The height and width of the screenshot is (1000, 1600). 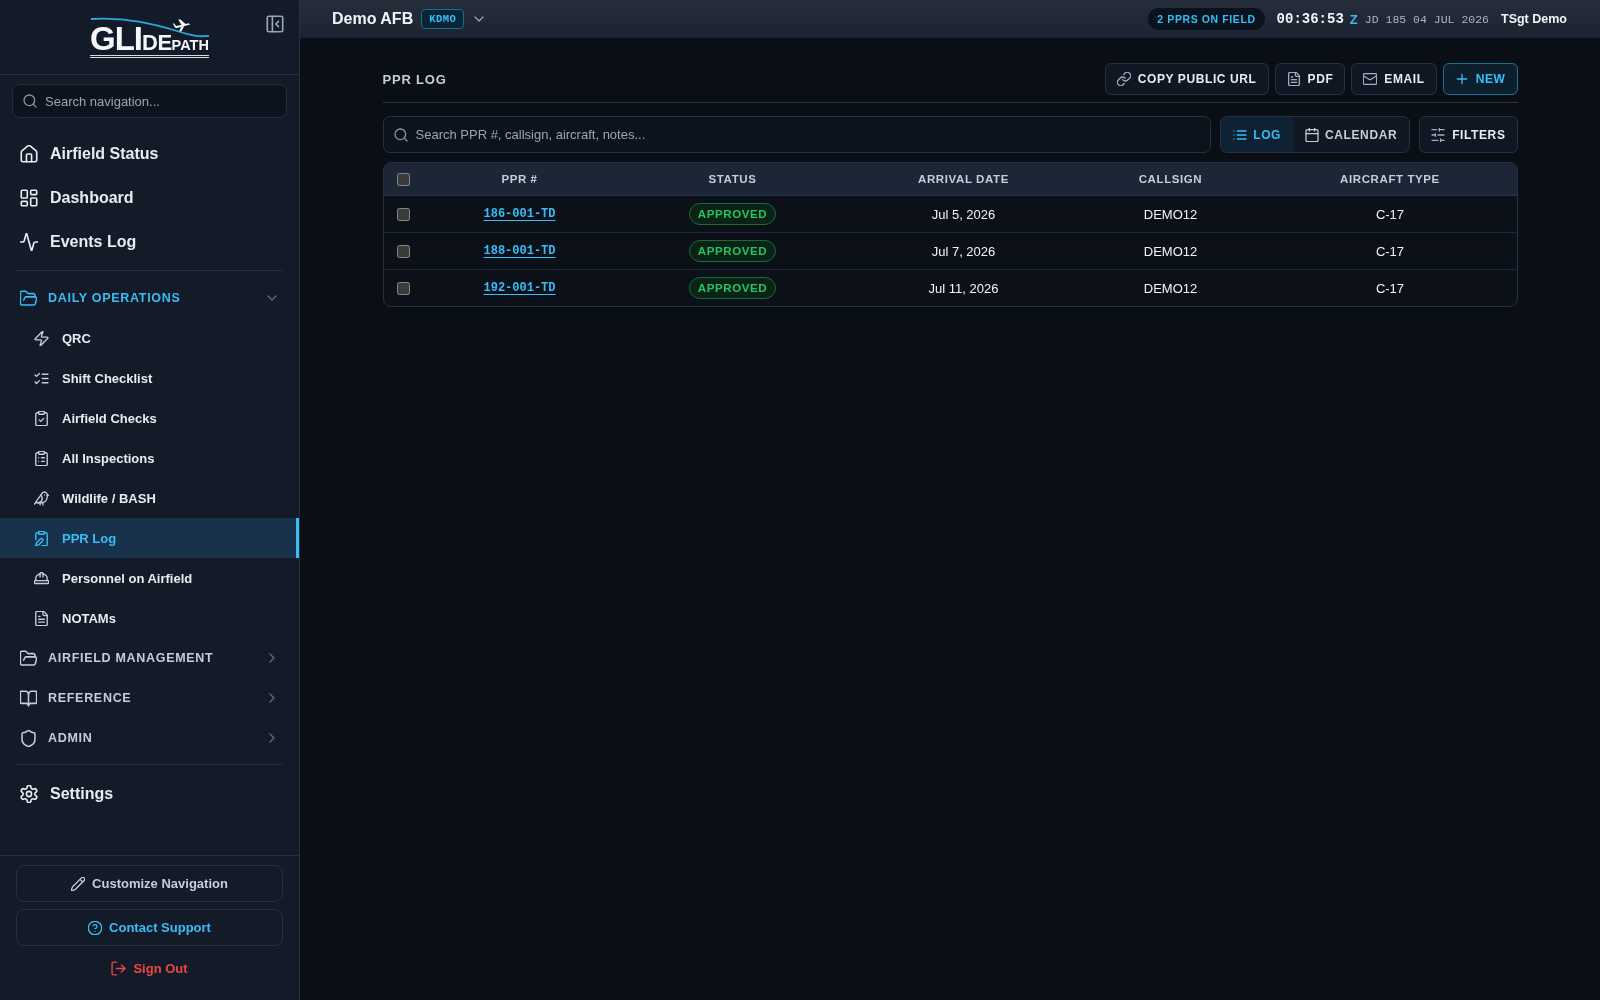 What do you see at coordinates (519, 288) in the screenshot?
I see `ppr-link: 192-001-TD` at bounding box center [519, 288].